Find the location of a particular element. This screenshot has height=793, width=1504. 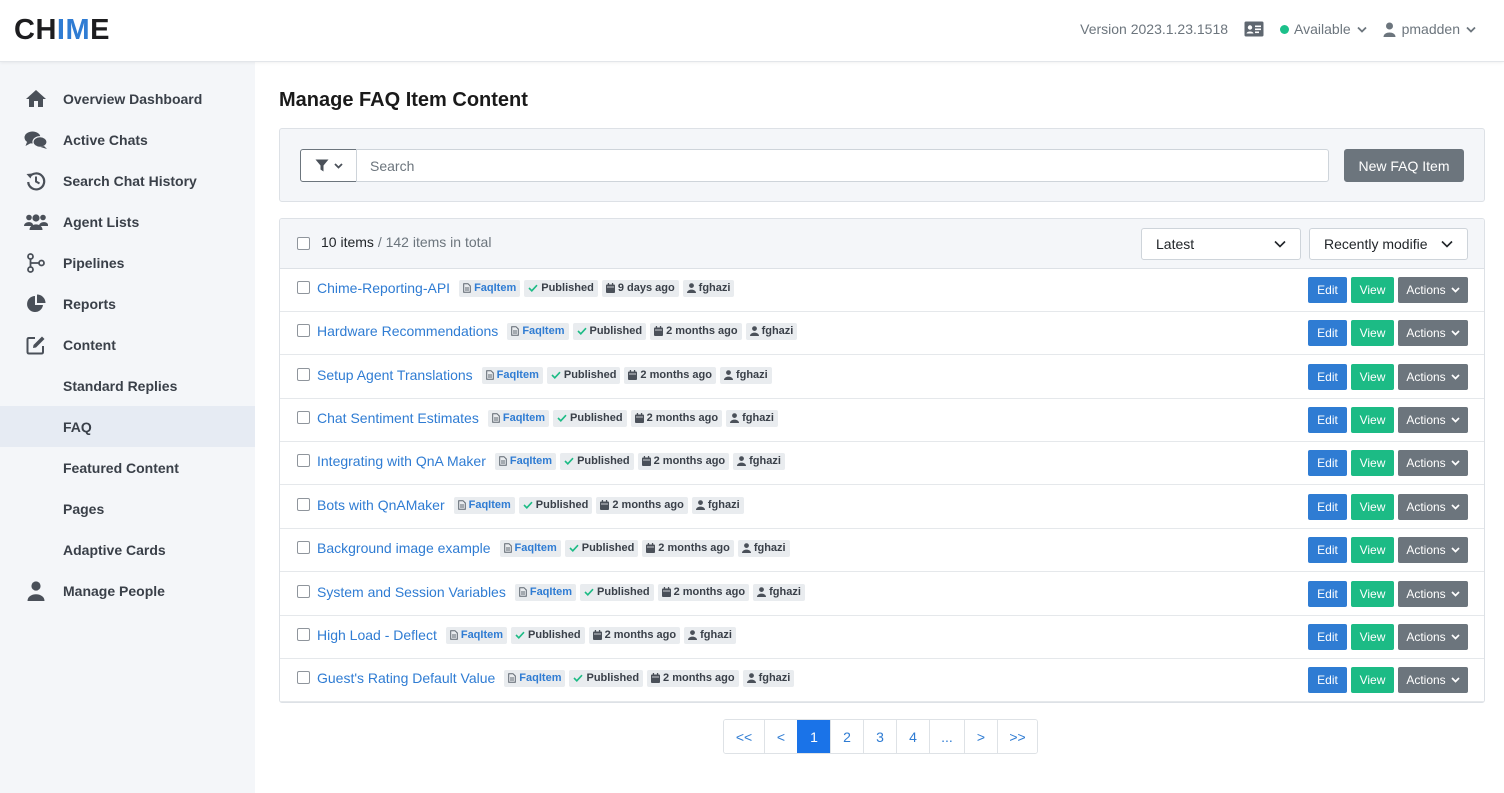

page-2-button: 2 is located at coordinates (846, 736).